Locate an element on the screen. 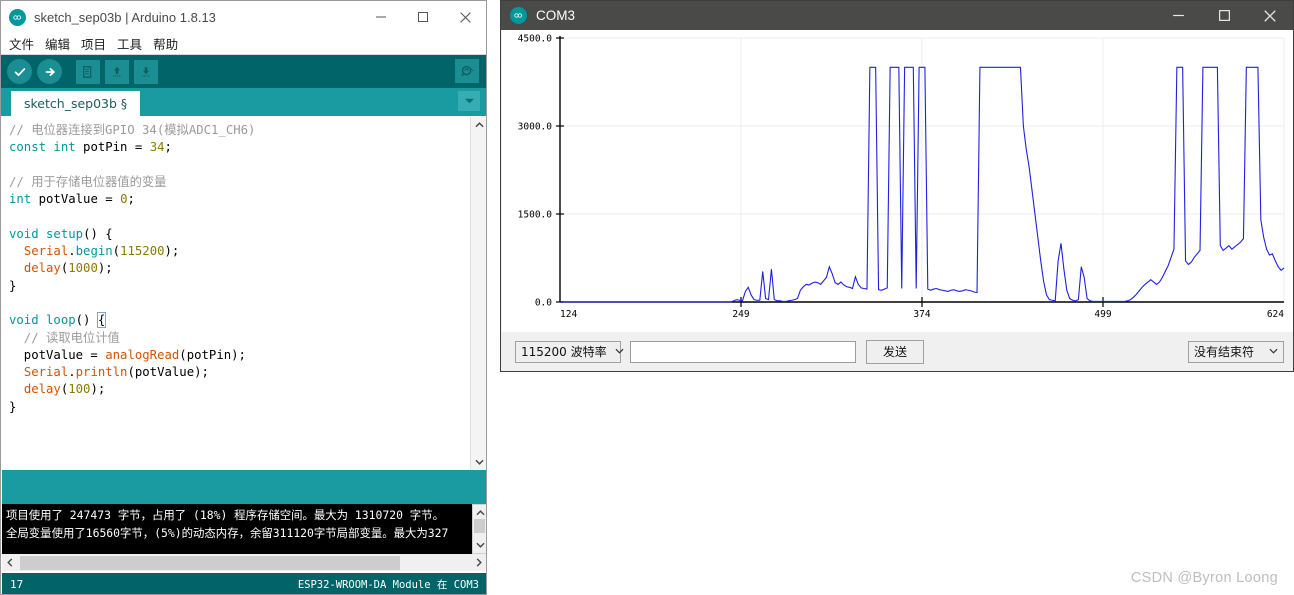 This screenshot has height=595, width=1294. tab-label: sketch_sep03b § is located at coordinates (76, 103).